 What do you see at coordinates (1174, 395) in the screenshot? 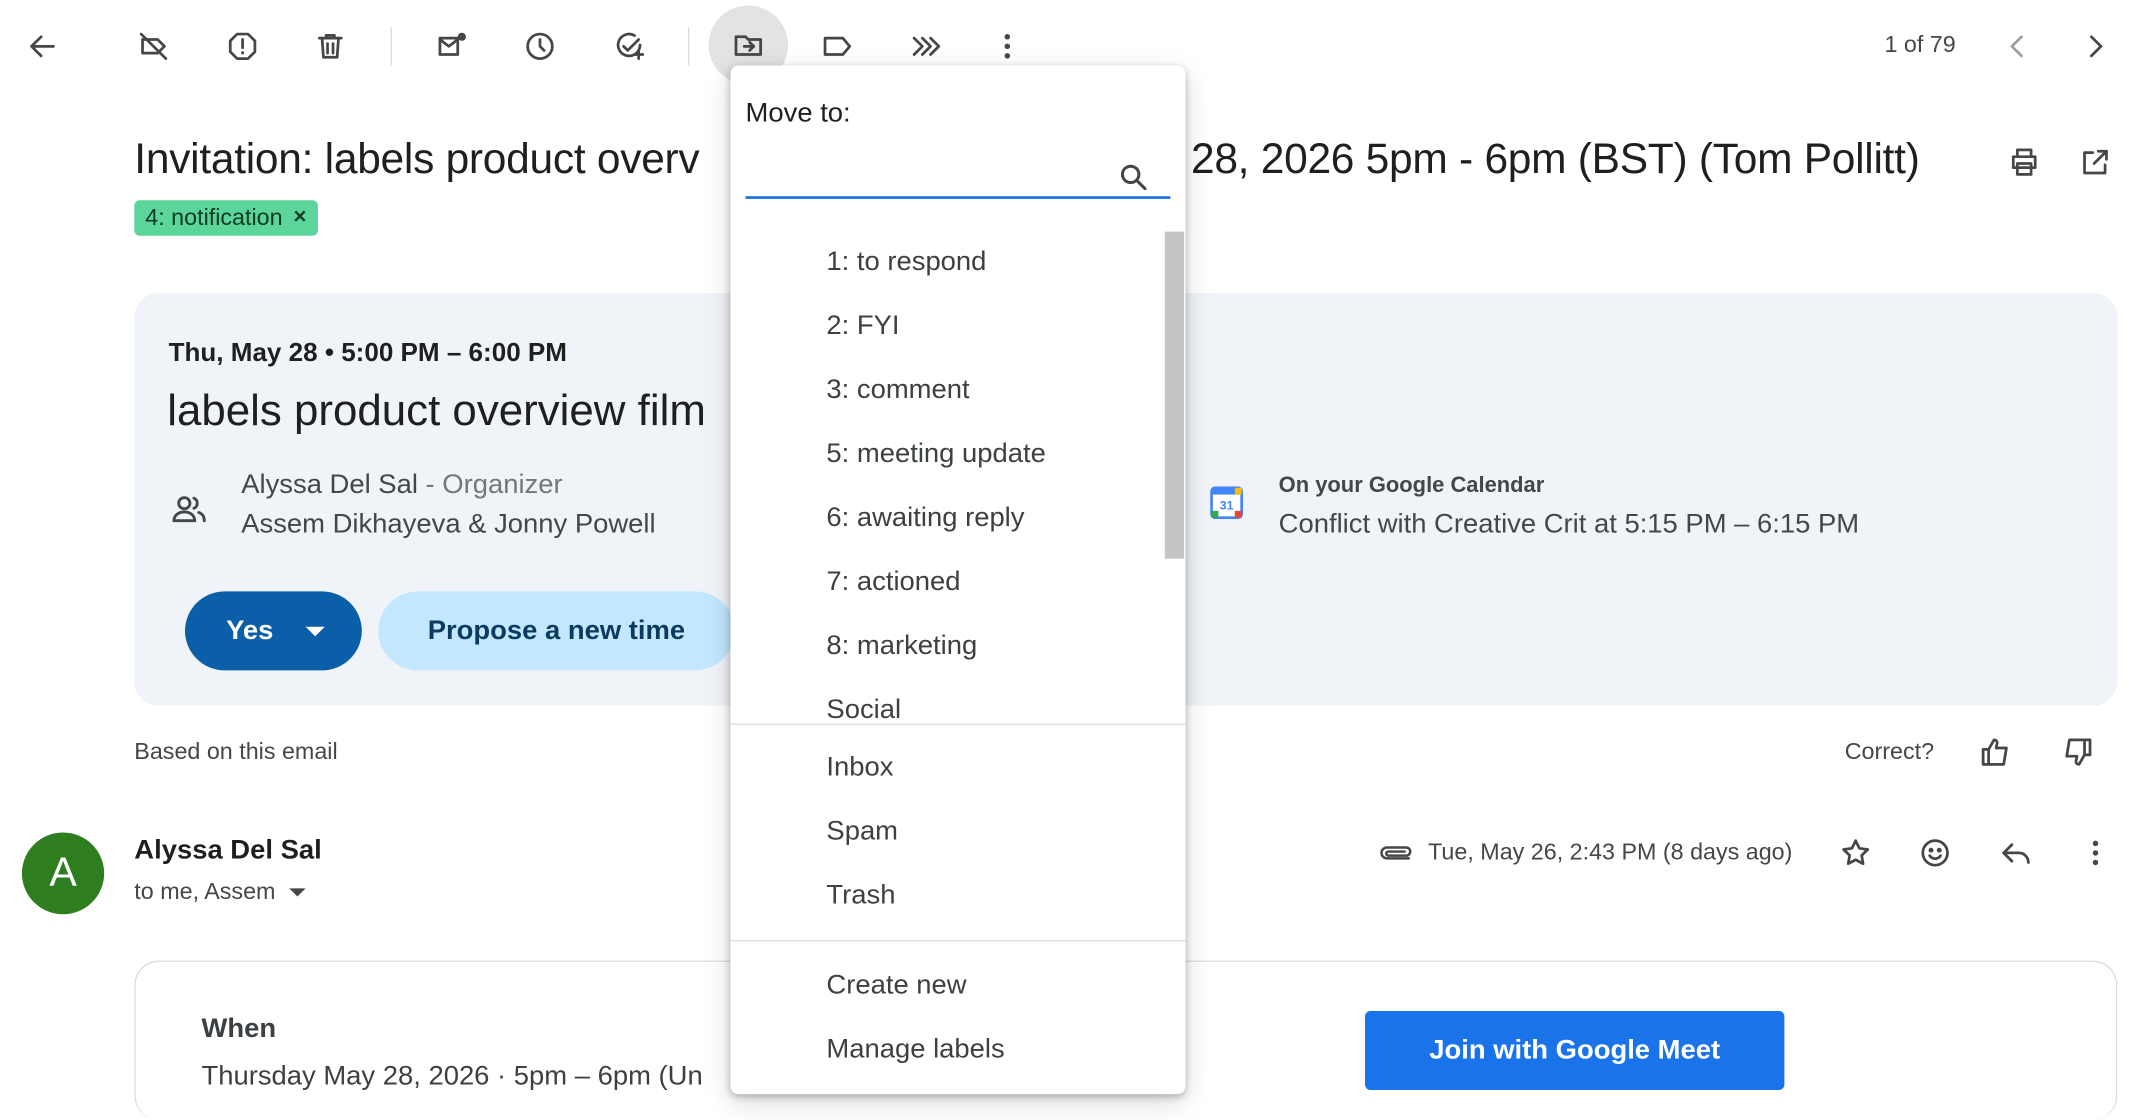
I see `scrollbar` at bounding box center [1174, 395].